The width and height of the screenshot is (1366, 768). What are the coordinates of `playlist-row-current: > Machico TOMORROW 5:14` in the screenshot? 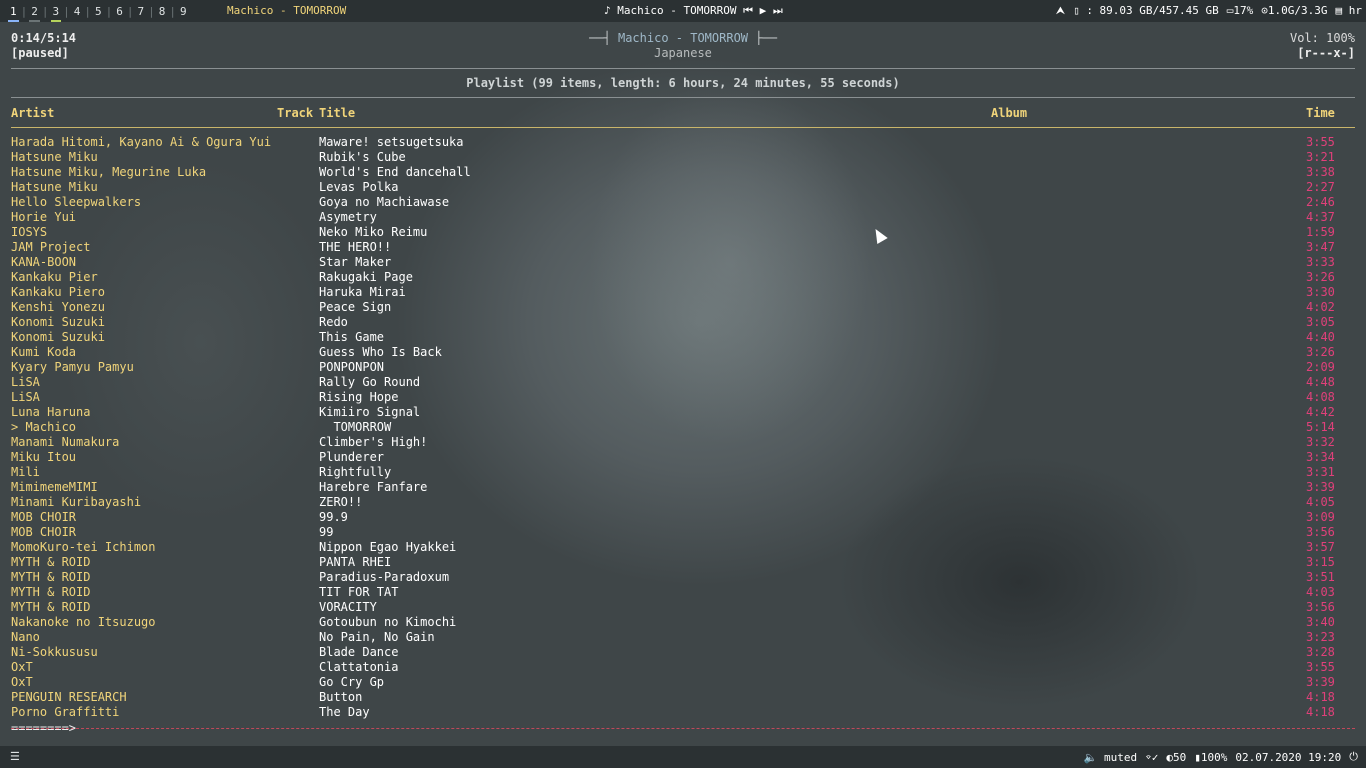 It's located at (683, 427).